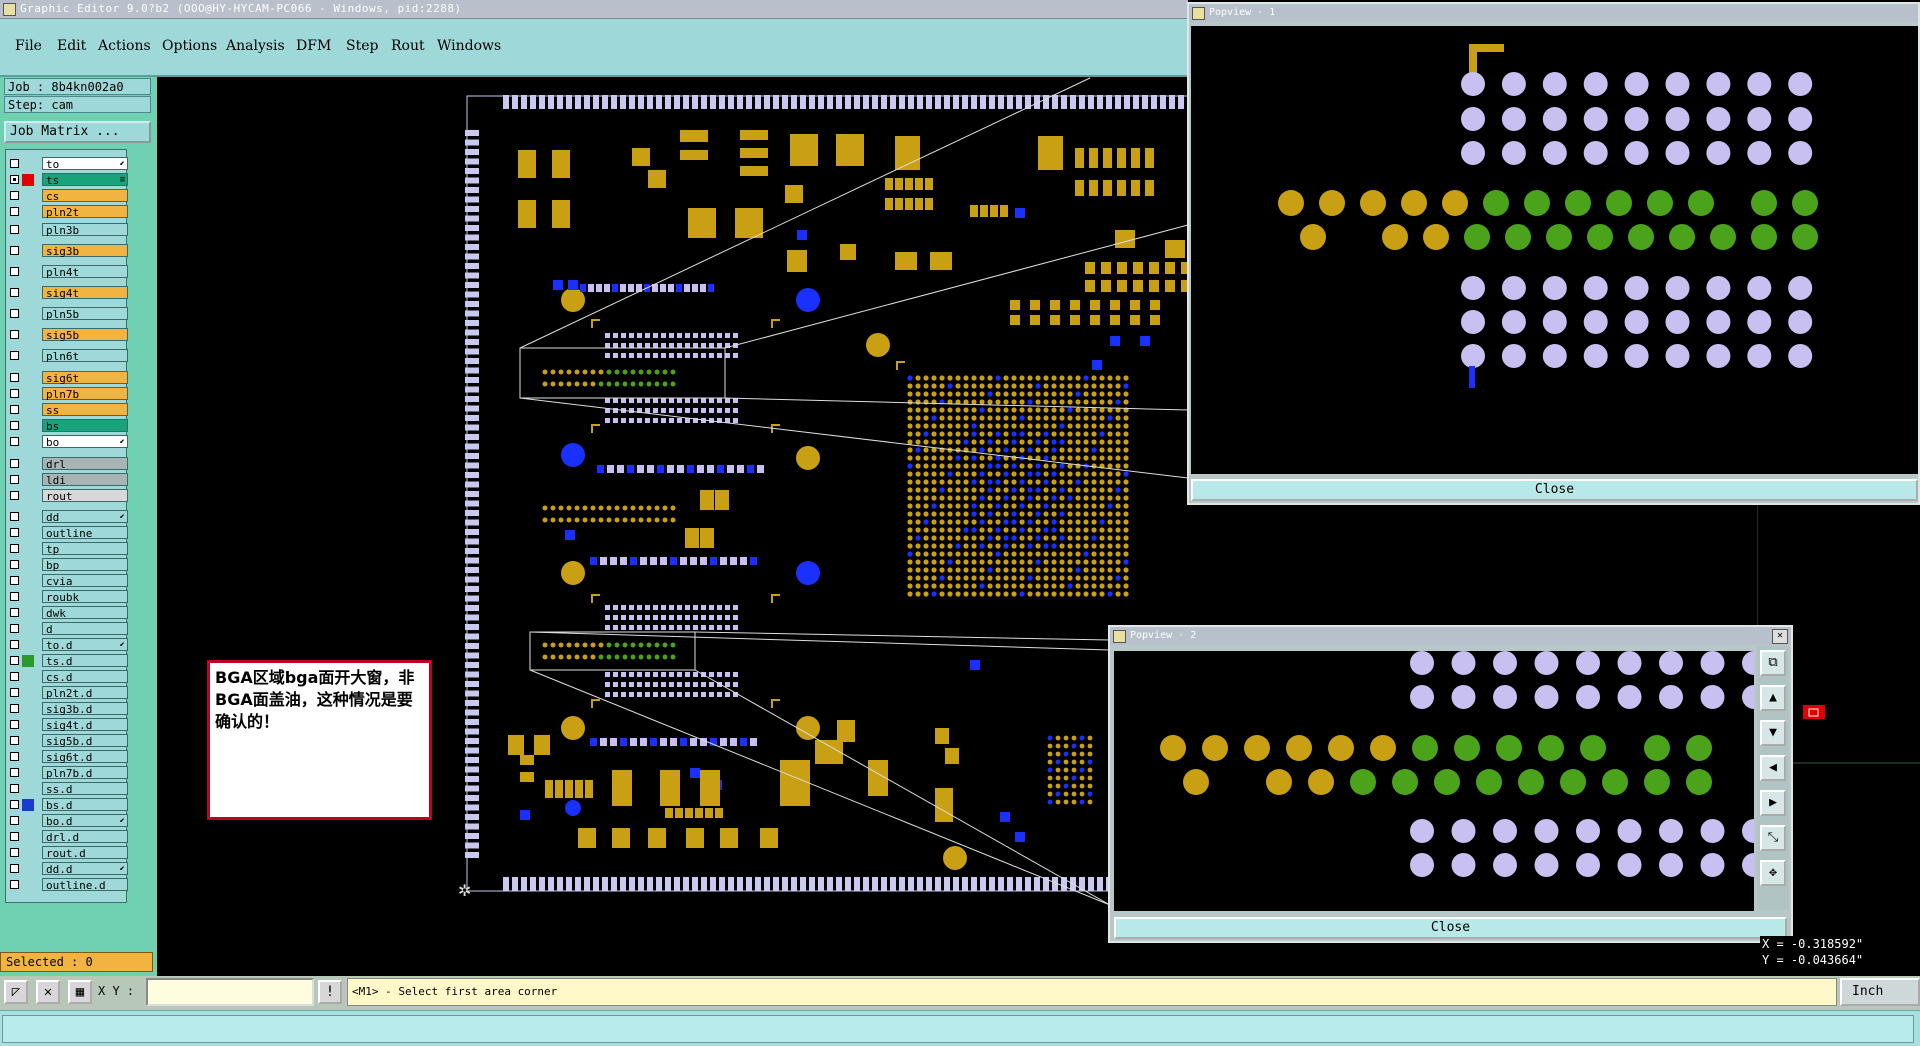  I want to click on layer-name: pln2t.d, so click(85, 693).